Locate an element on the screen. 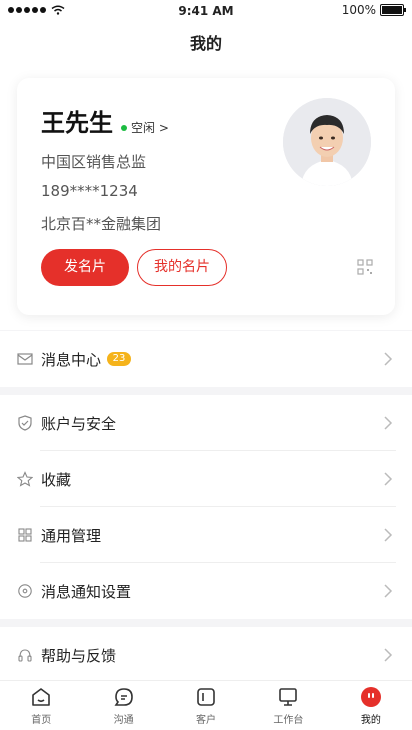 The image size is (412, 730). menu-label: 帮助与反馈 is located at coordinates (79, 655).